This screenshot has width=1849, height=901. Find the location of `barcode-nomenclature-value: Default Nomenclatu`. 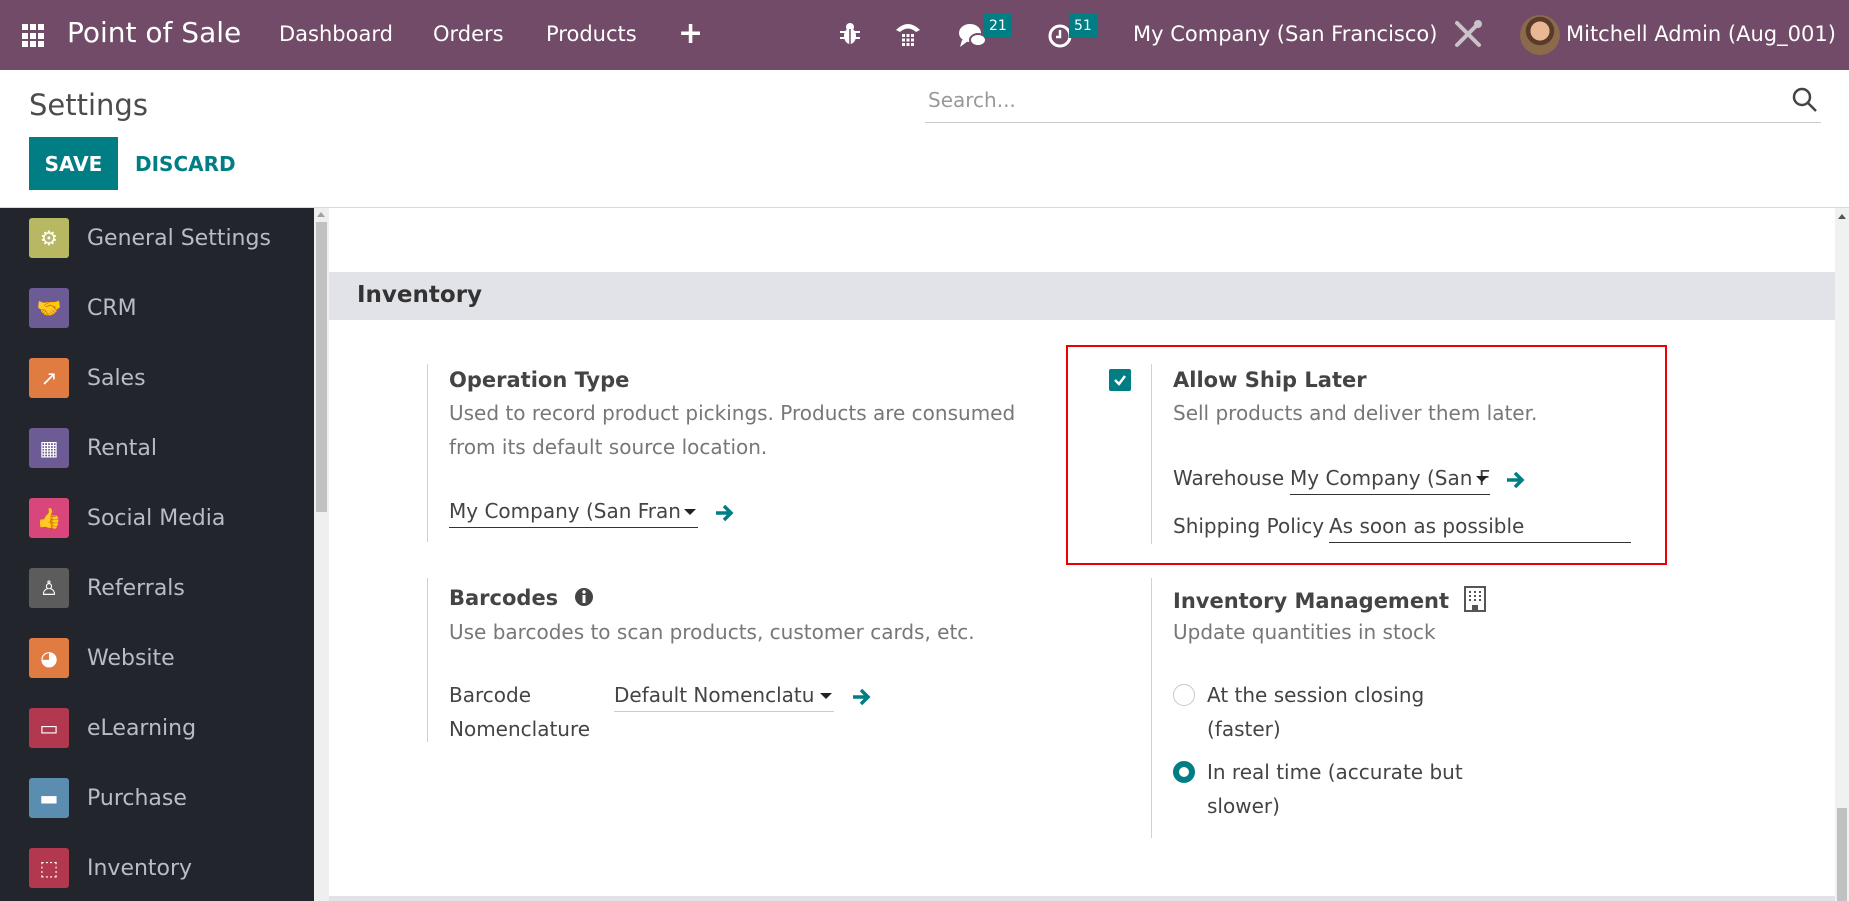

barcode-nomenclature-value: Default Nomenclatu is located at coordinates (714, 695).